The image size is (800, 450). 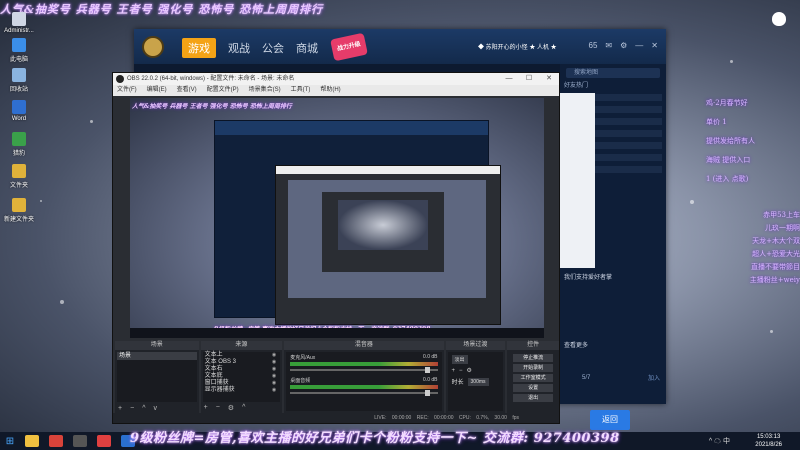 I want to click on desktop-icon-browser: 猎豹, so click(x=19, y=144).